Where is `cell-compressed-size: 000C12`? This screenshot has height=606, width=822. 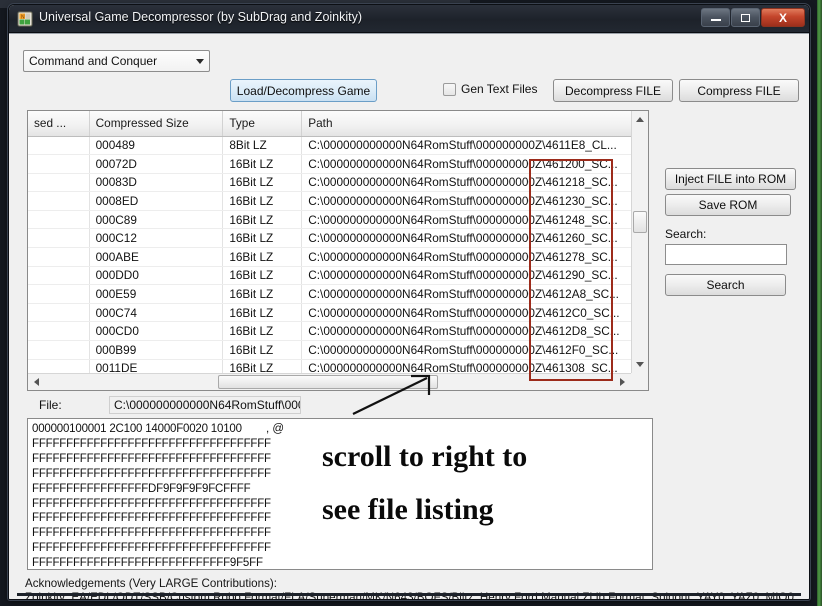
cell-compressed-size: 000C12 is located at coordinates (156, 238).